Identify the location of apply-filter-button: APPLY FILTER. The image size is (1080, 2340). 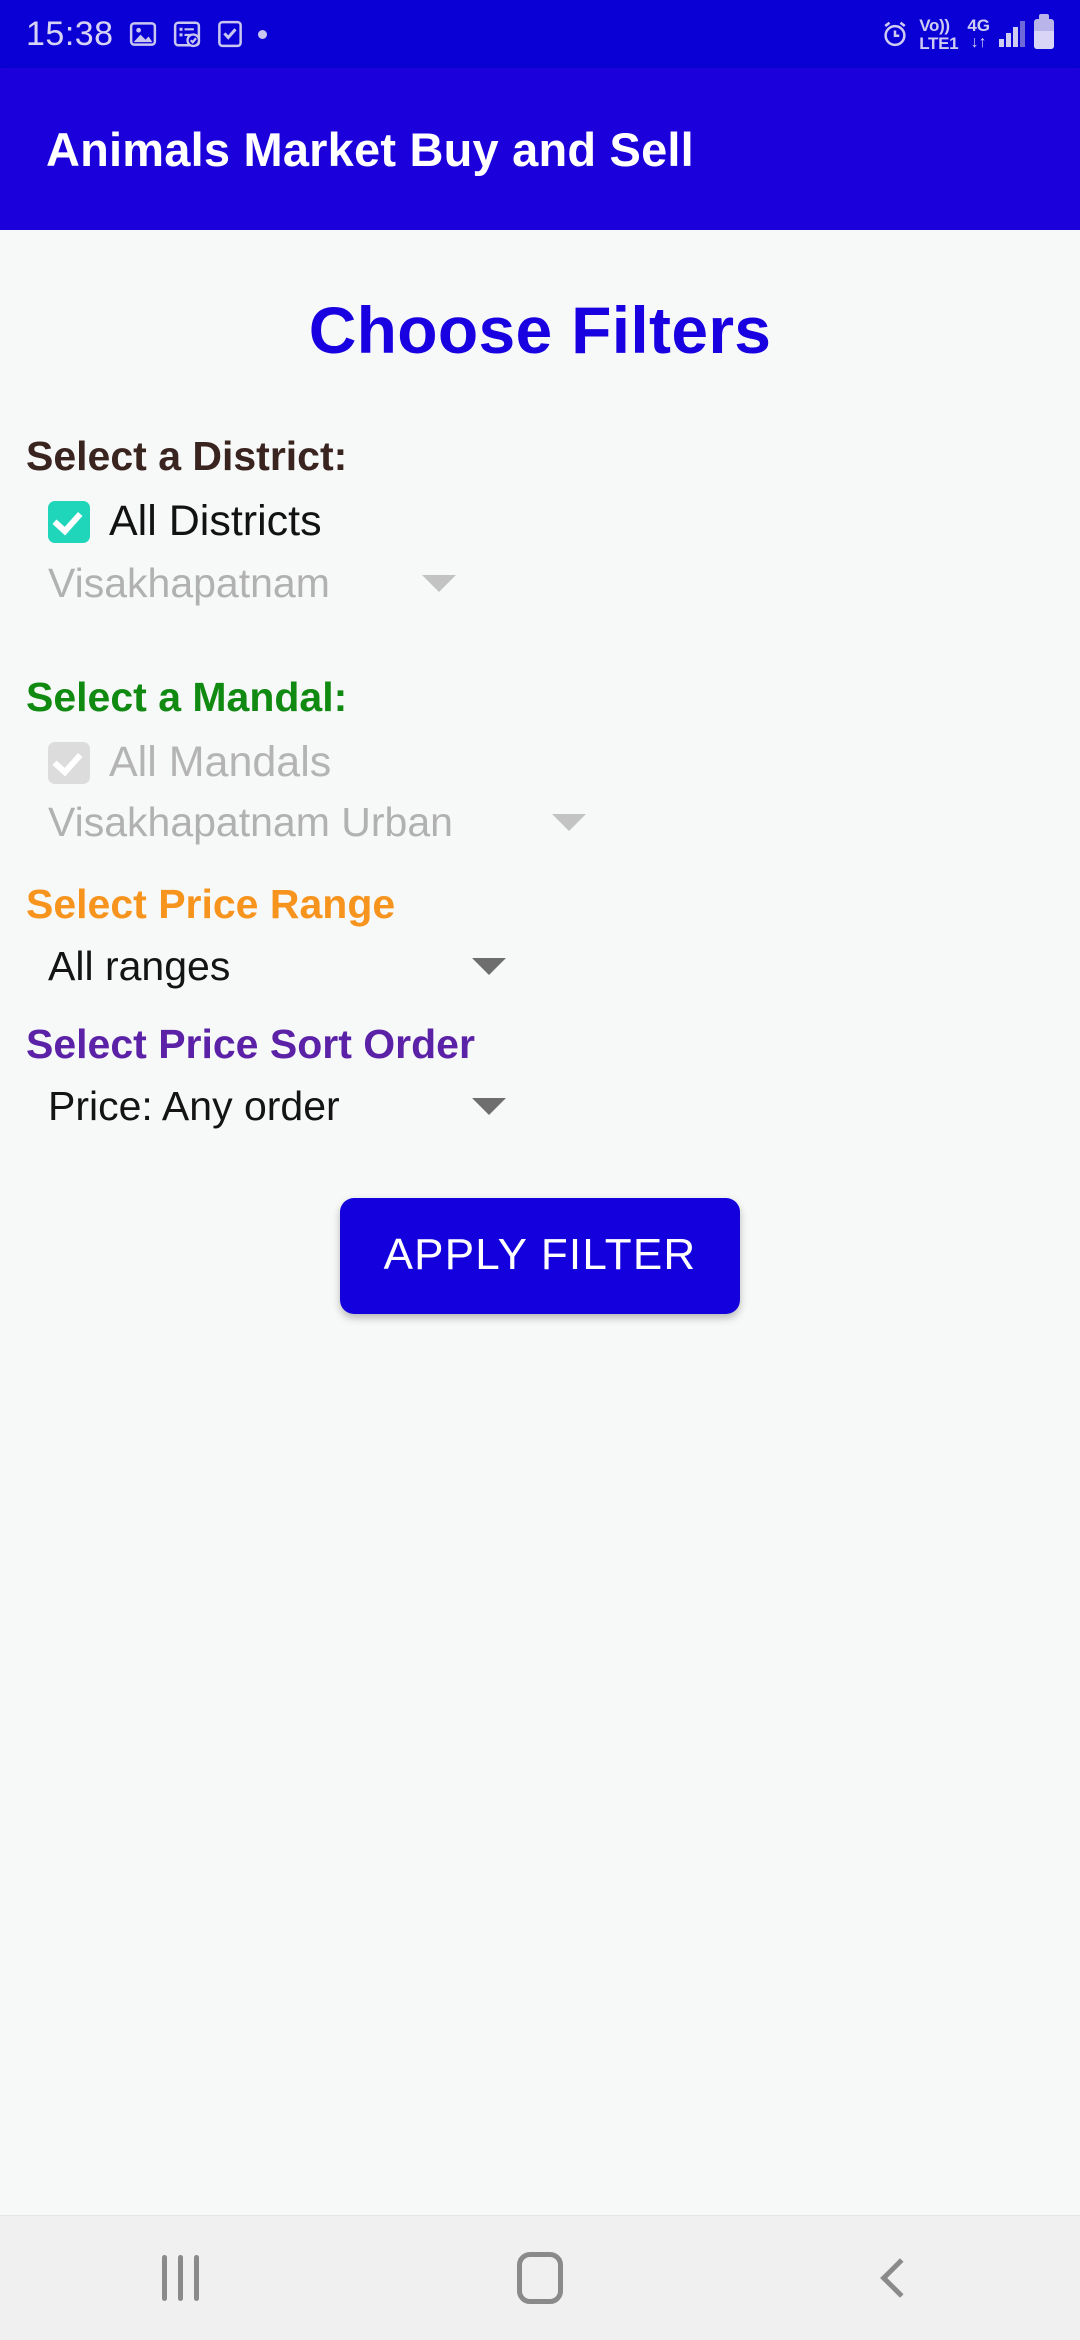
(540, 1256).